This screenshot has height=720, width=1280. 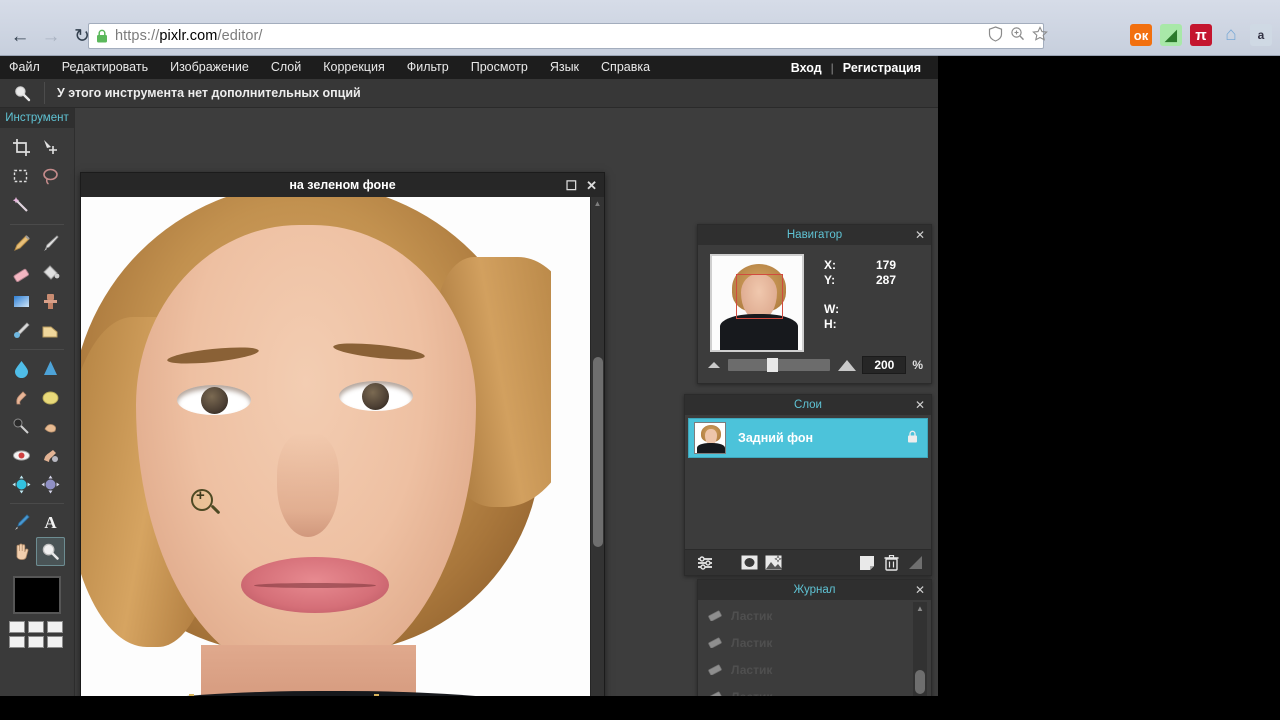 What do you see at coordinates (308, 485) in the screenshot?
I see `image-nose` at bounding box center [308, 485].